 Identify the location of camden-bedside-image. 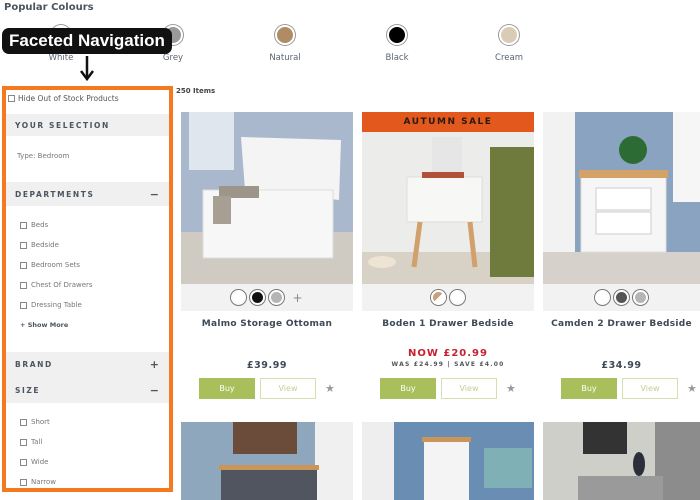
(621, 198).